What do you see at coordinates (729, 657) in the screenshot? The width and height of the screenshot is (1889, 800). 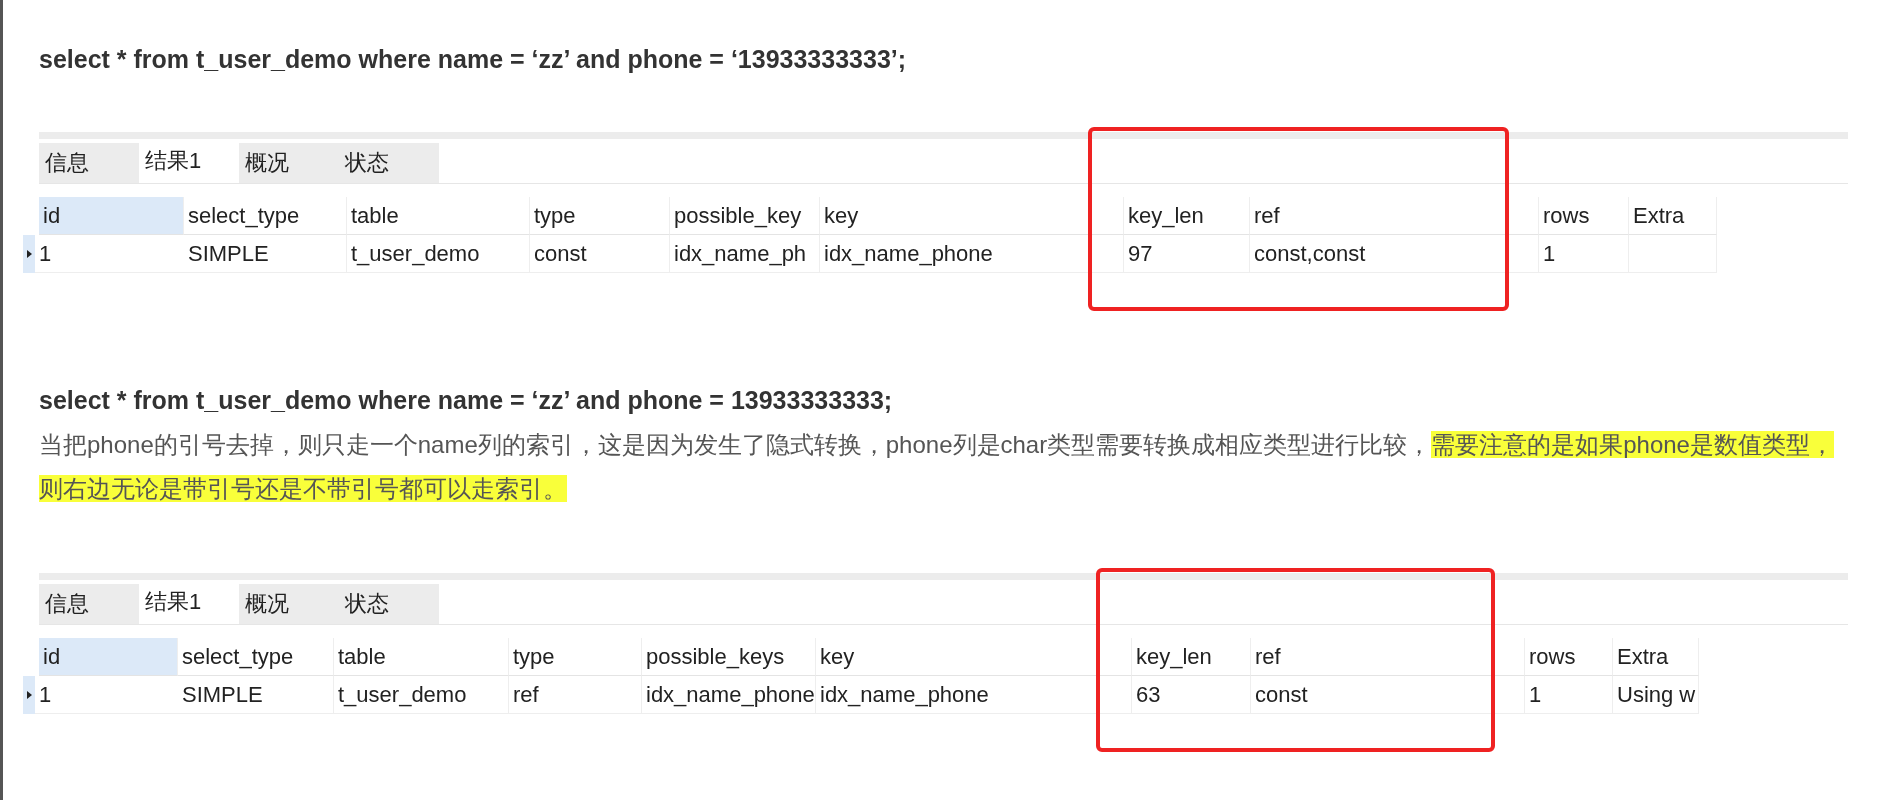 I see `column-header: possible_keys` at bounding box center [729, 657].